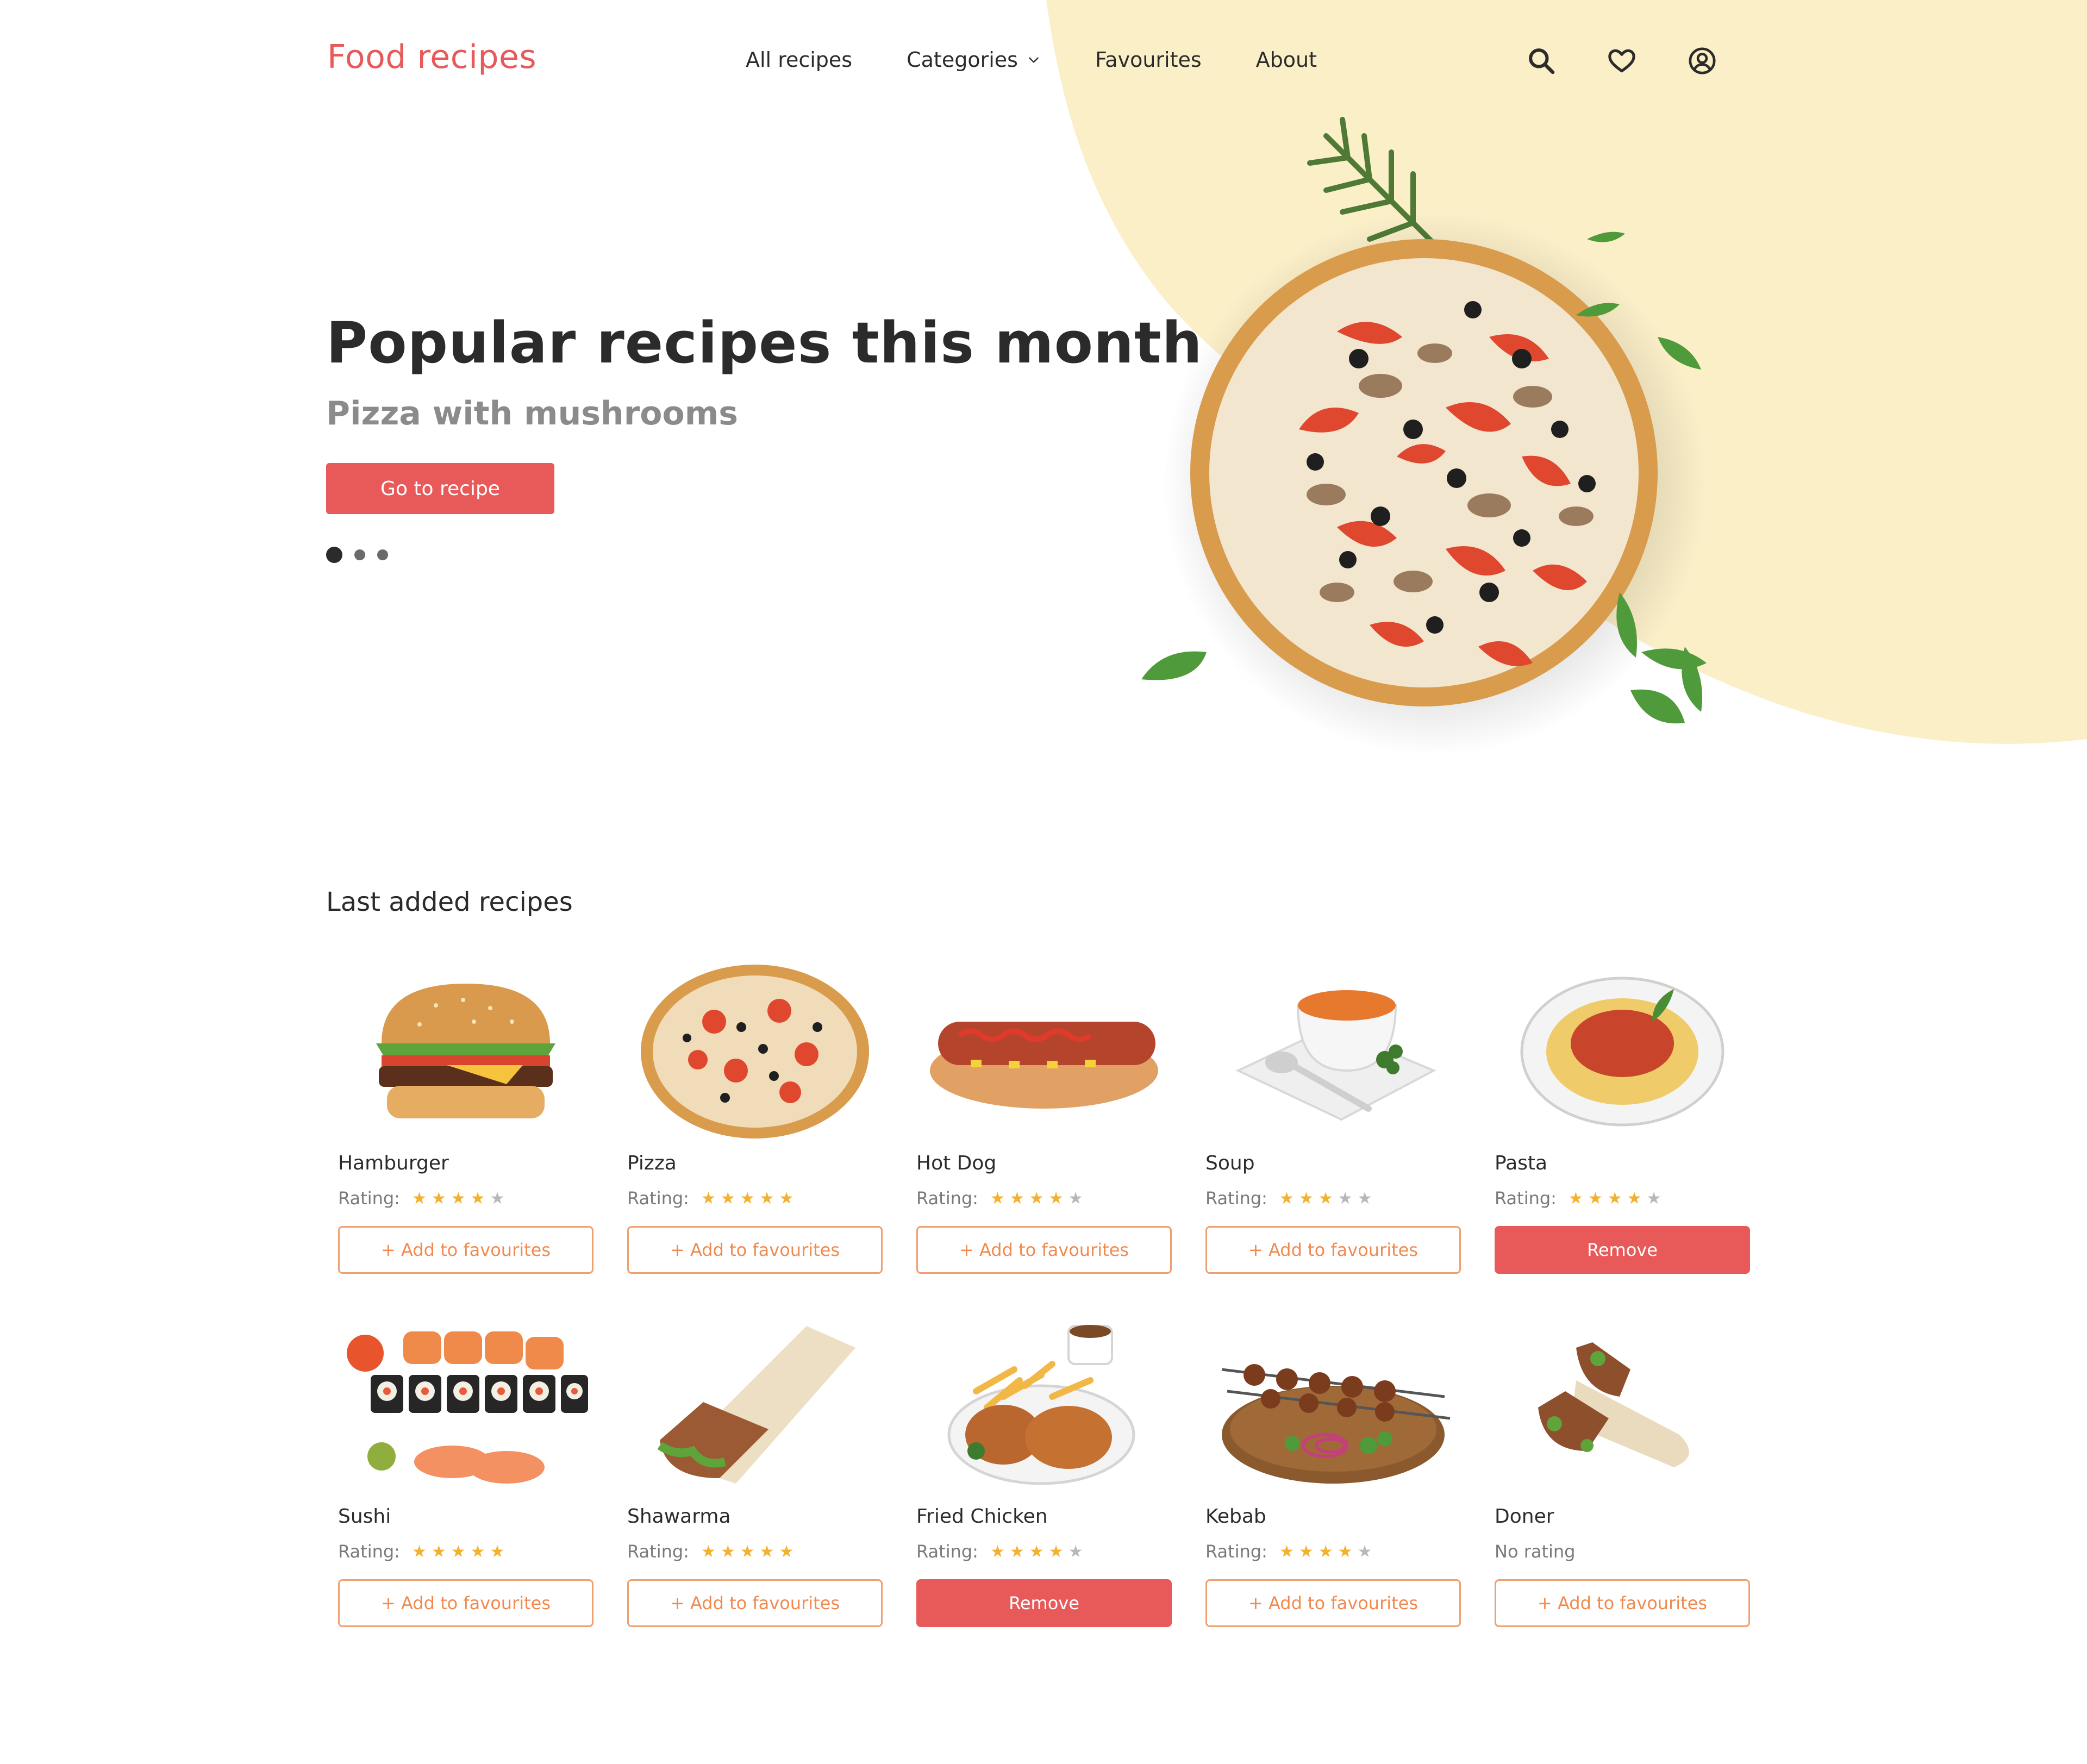 This screenshot has width=2087, height=1764. I want to click on recipe-name: Shawarma, so click(679, 1516).